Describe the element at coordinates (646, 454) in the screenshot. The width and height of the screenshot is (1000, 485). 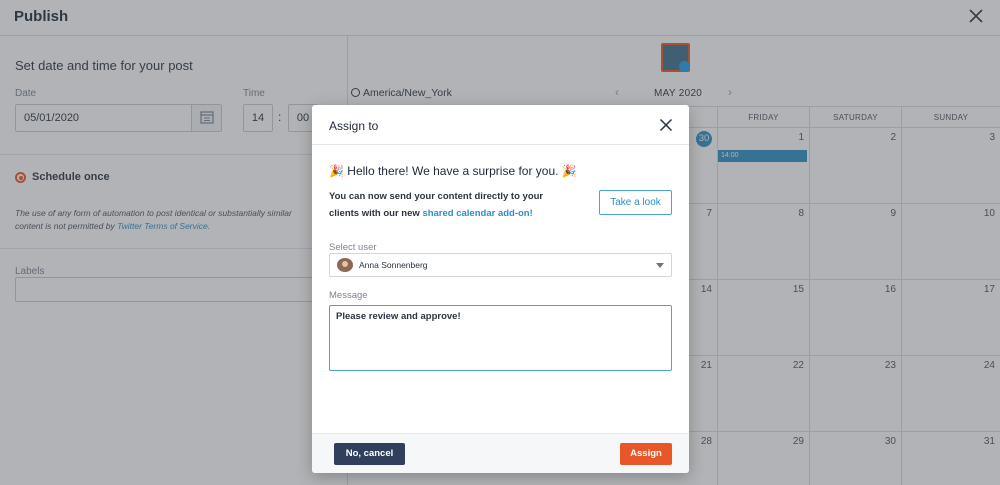
I see `assign-button: Assign` at that location.